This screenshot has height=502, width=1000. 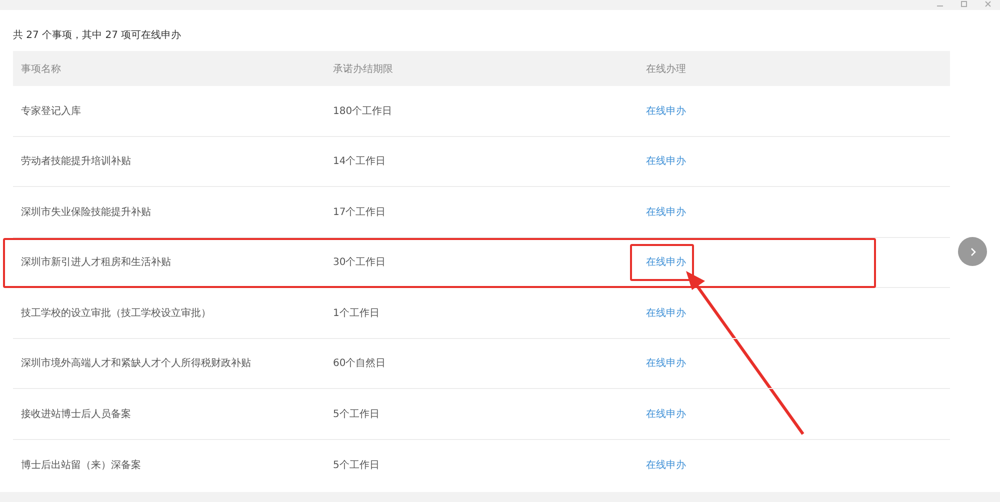 I want to click on table-cell-text: 30个工作日, so click(x=360, y=263).